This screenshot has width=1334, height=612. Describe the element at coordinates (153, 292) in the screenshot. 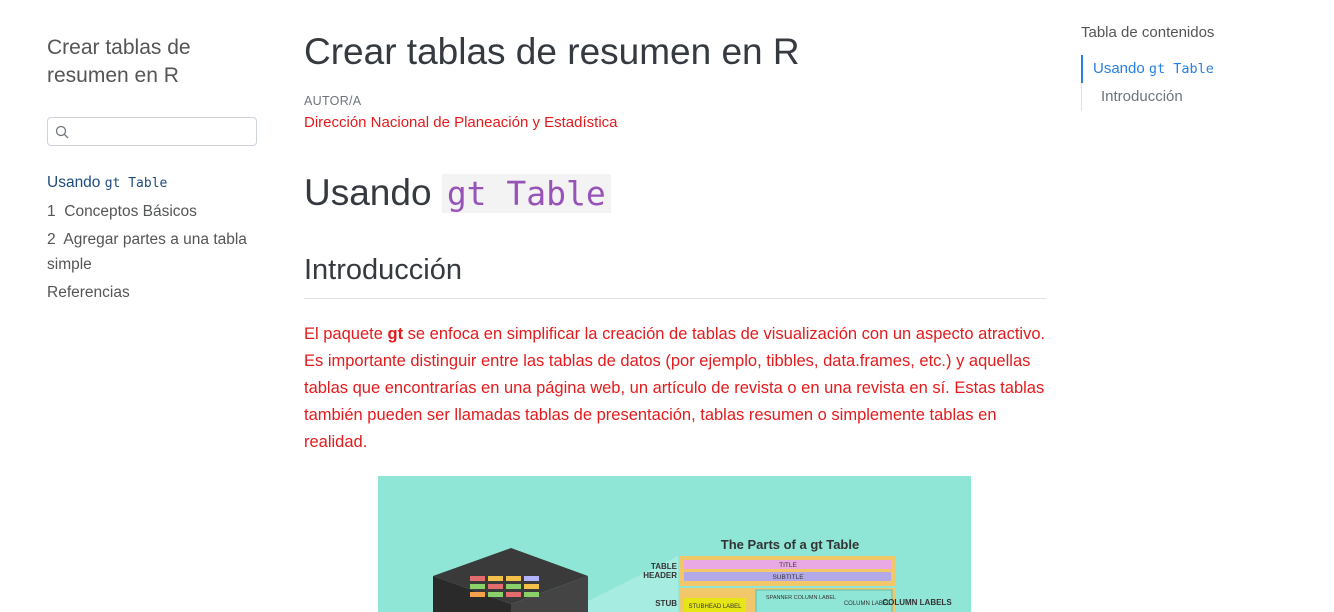

I see `sidebar-item-referencias: Referencias` at that location.